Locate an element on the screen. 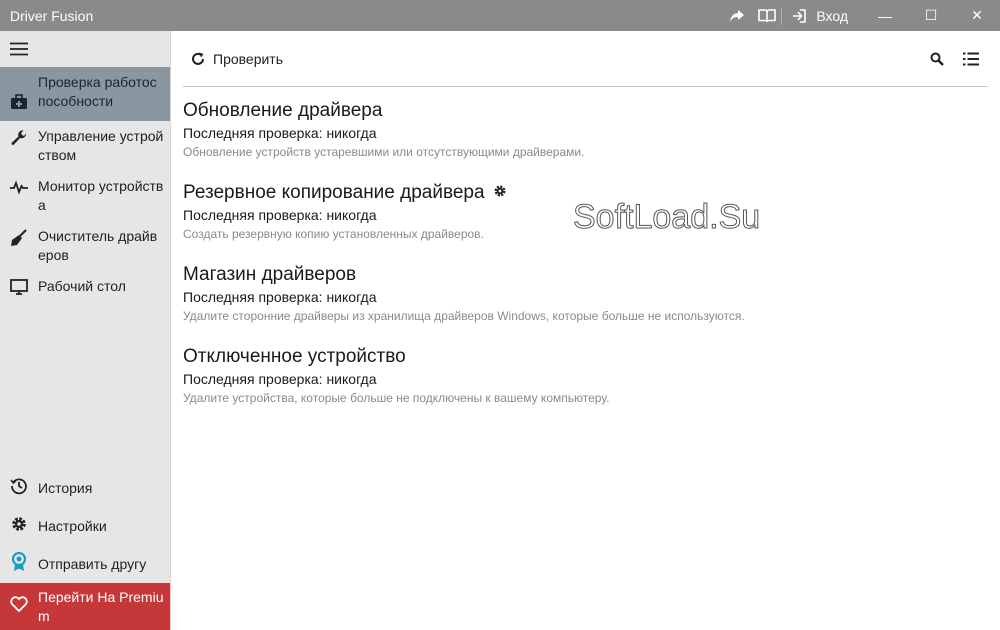 Image resolution: width=1000 pixels, height=630 pixels. close-button: ✕ is located at coordinates (977, 15).